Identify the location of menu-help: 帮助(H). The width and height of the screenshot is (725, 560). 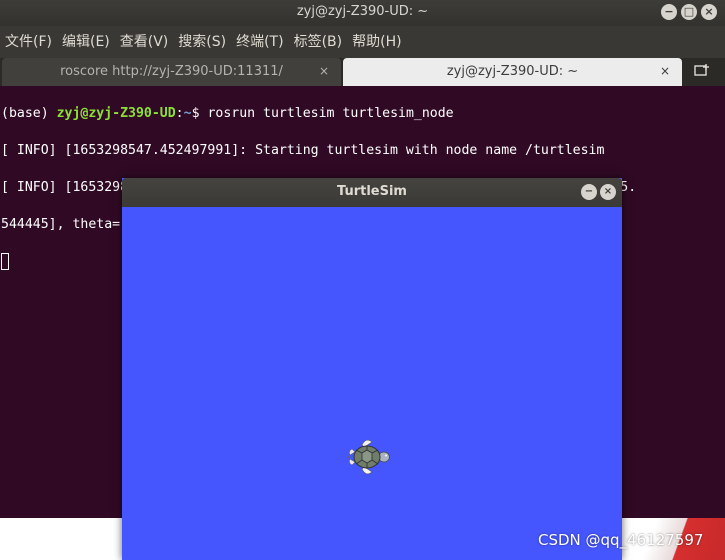
(376, 42).